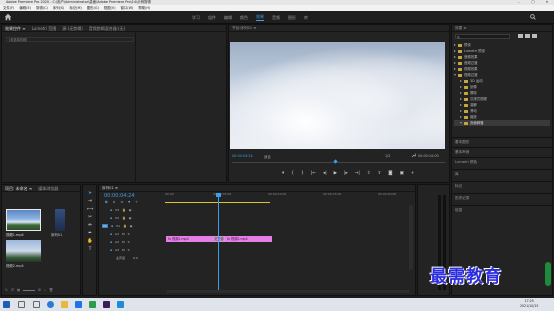 Image resolution: width=554 pixels, height=311 pixels. Describe the element at coordinates (124, 210) in the screenshot. I see `lock-icon: 🔒` at that location.